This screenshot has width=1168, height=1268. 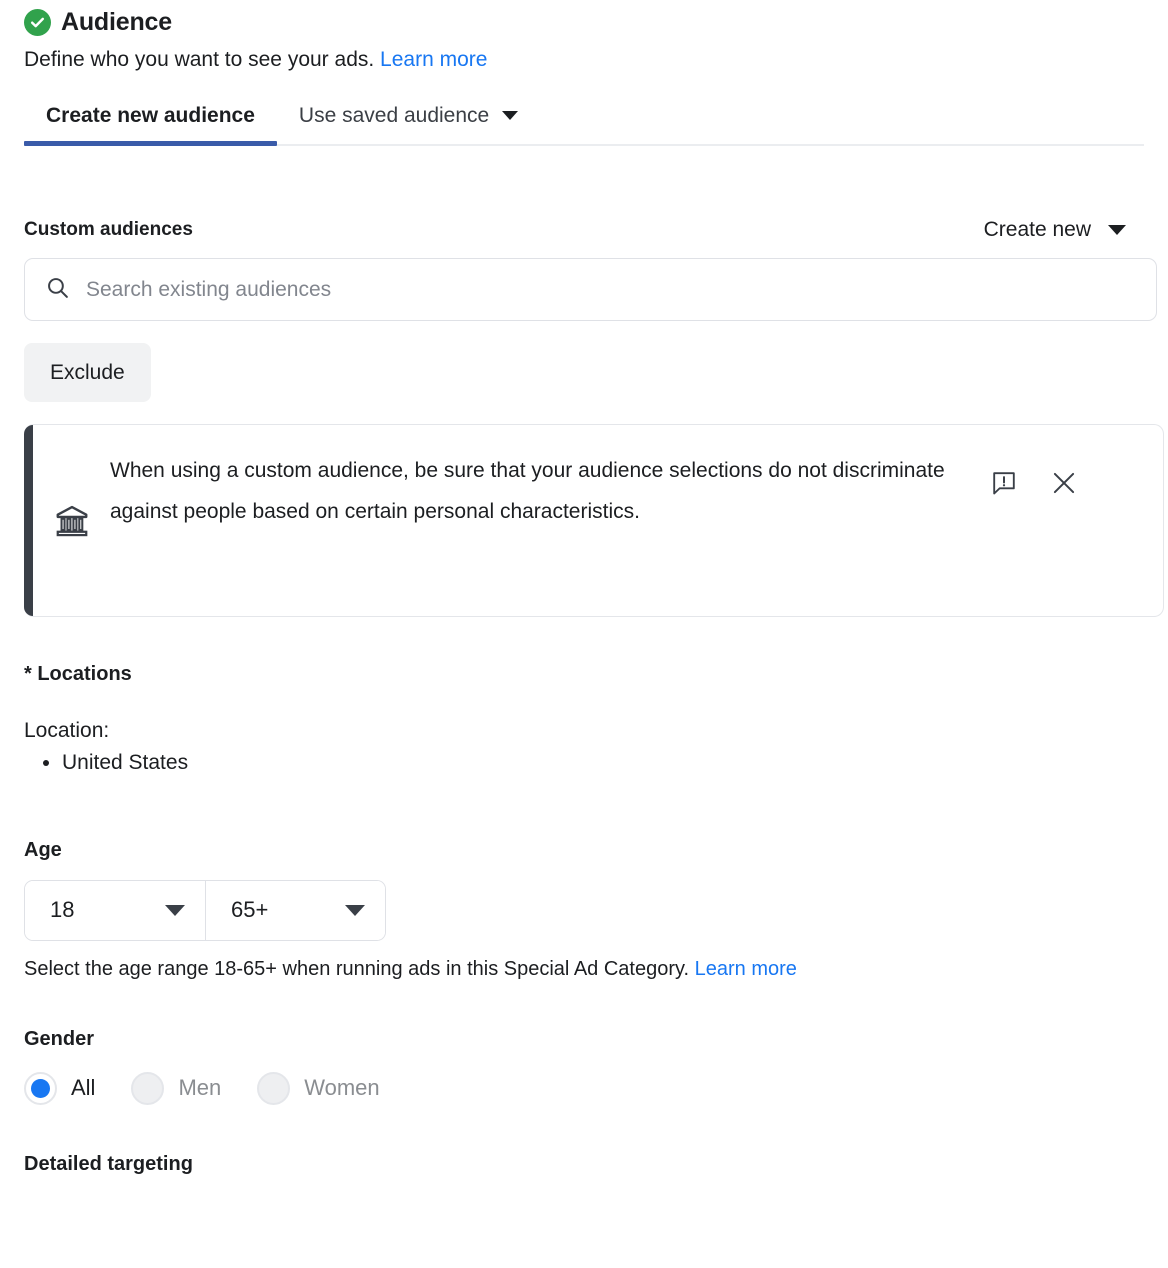 What do you see at coordinates (603, 762) in the screenshot?
I see `list-item: United States` at bounding box center [603, 762].